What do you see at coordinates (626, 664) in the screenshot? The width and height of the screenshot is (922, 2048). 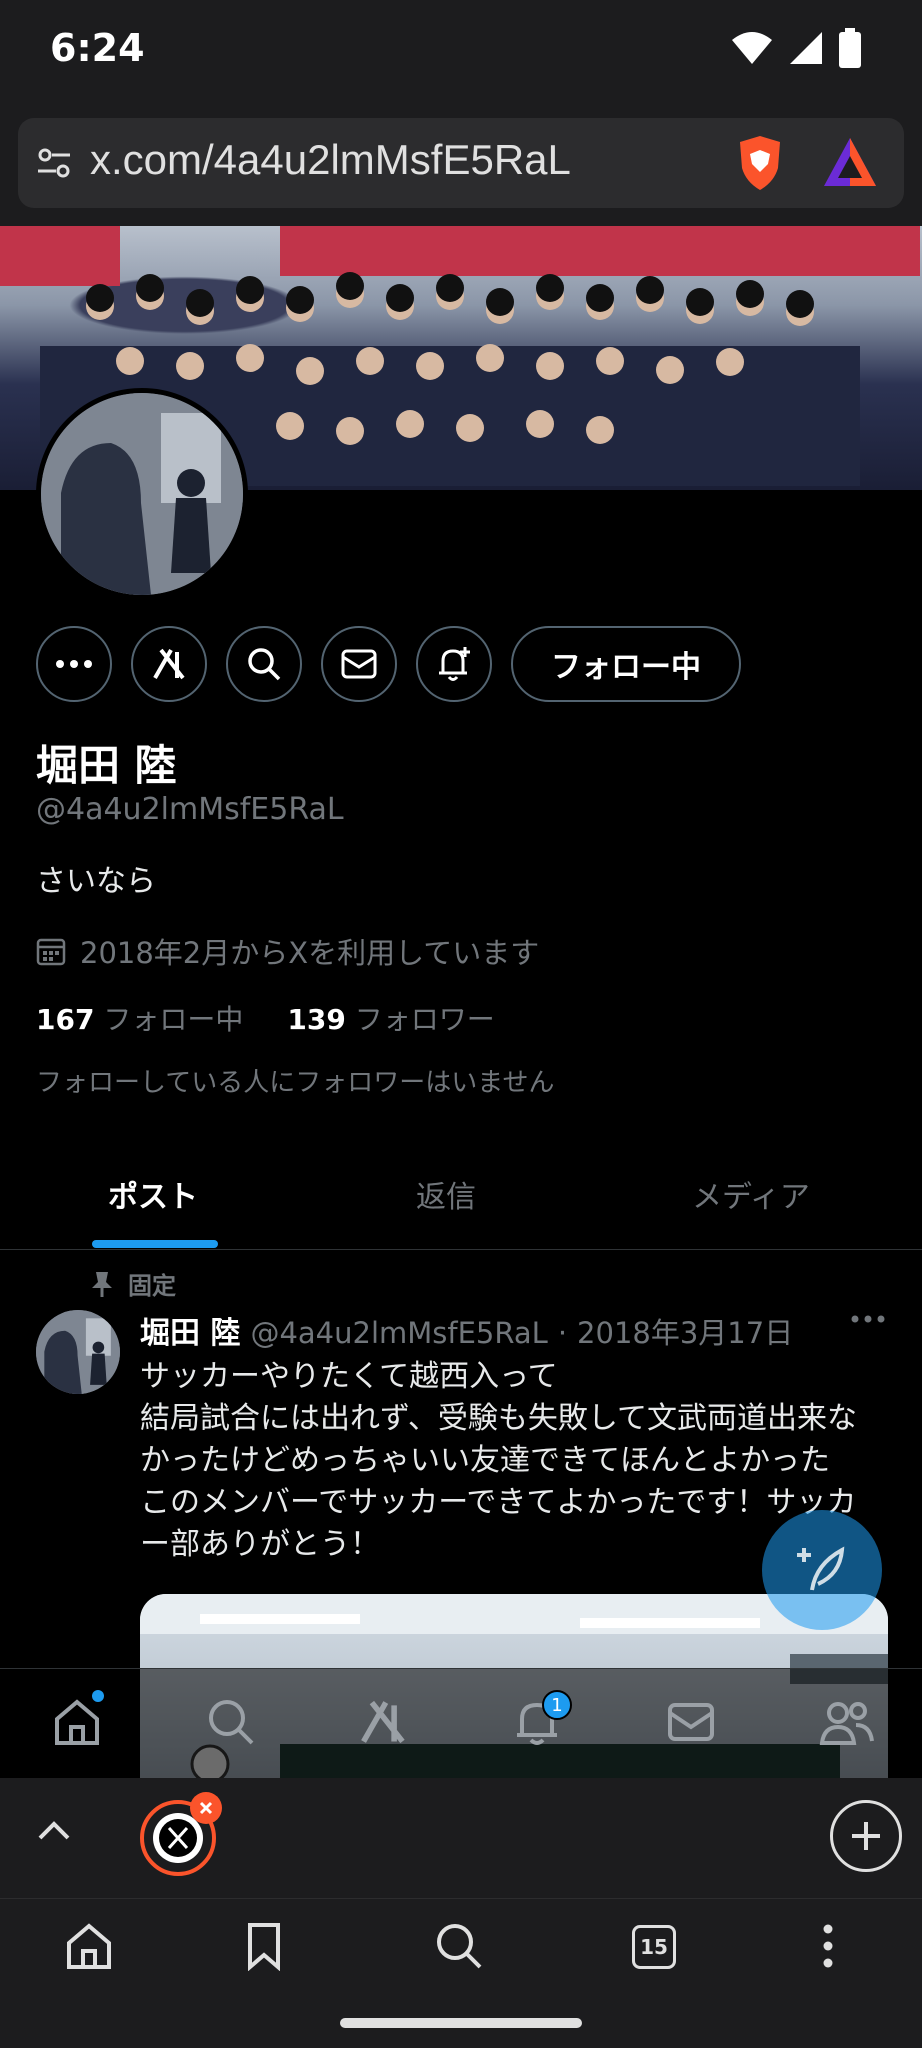 I see `following-button: フォロー中` at bounding box center [626, 664].